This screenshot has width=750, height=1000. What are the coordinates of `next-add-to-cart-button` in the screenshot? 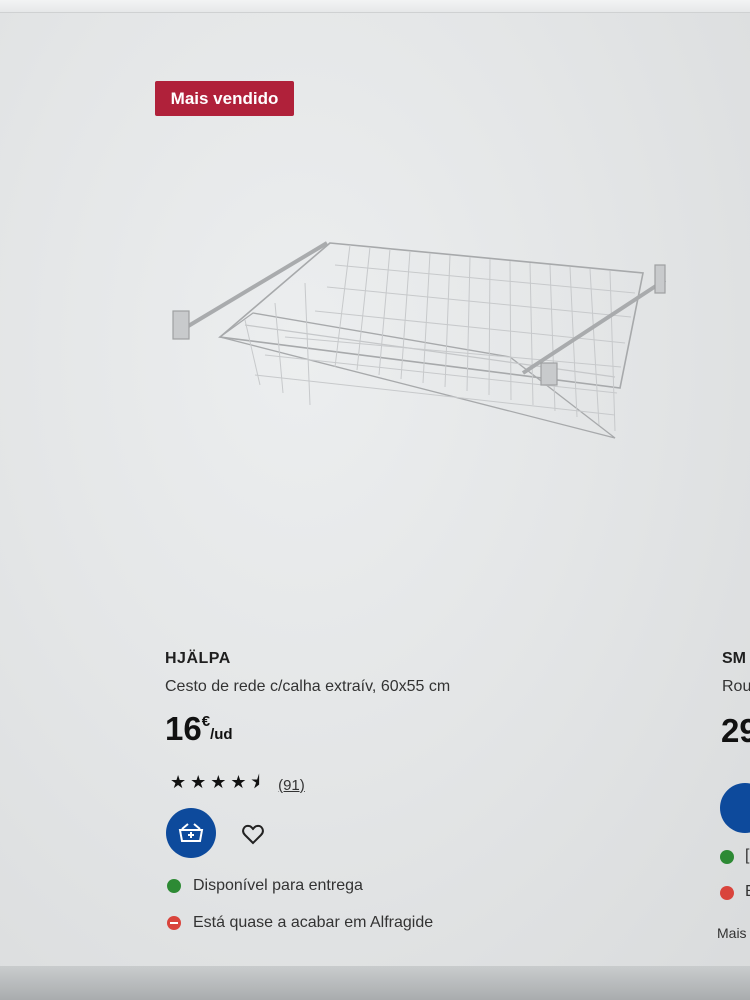 It's located at (735, 808).